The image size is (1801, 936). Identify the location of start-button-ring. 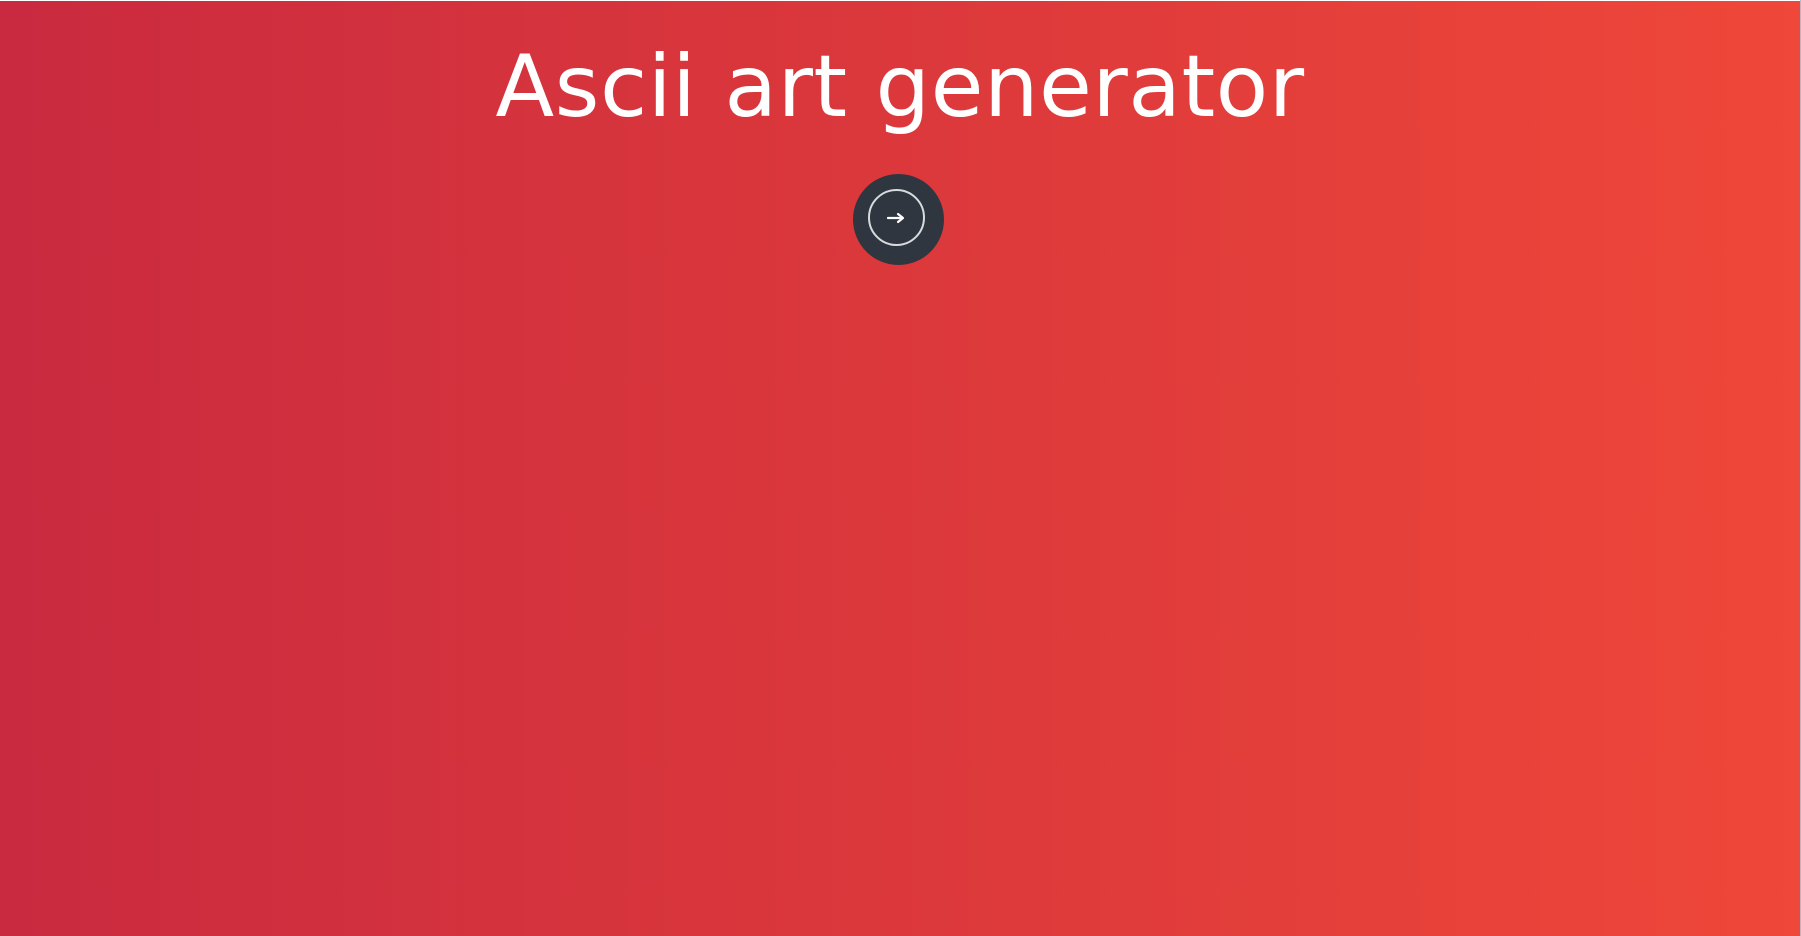
(896, 217).